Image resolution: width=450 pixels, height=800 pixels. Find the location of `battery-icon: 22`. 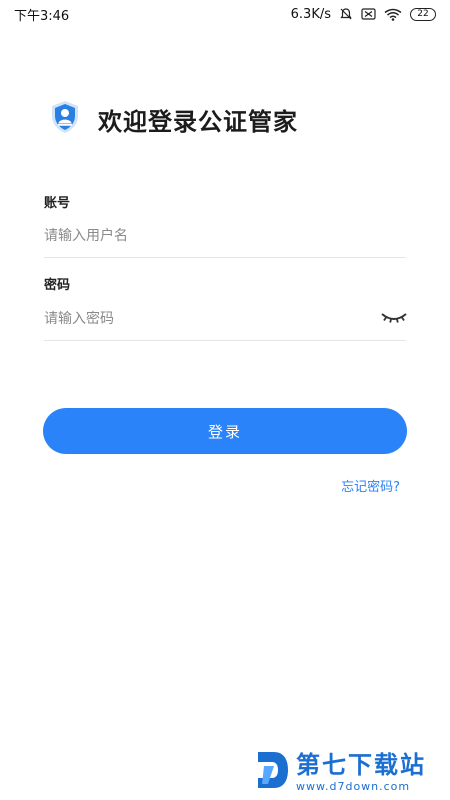

battery-icon: 22 is located at coordinates (423, 14).